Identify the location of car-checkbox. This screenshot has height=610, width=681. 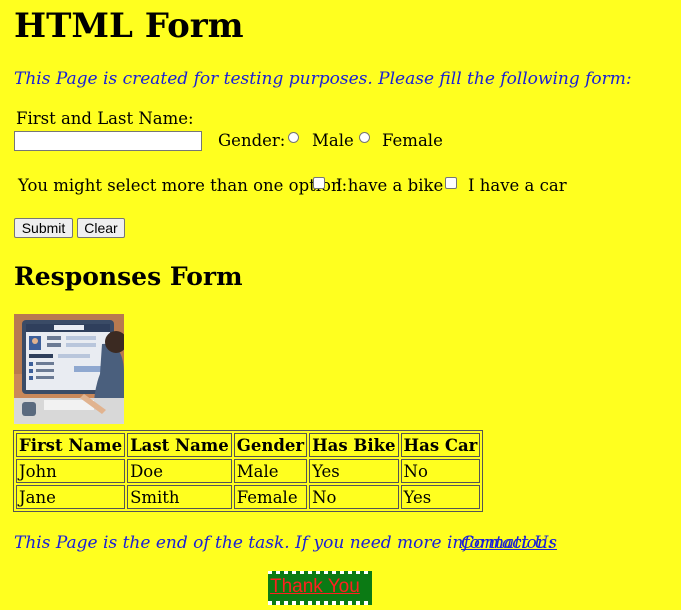
(451, 183).